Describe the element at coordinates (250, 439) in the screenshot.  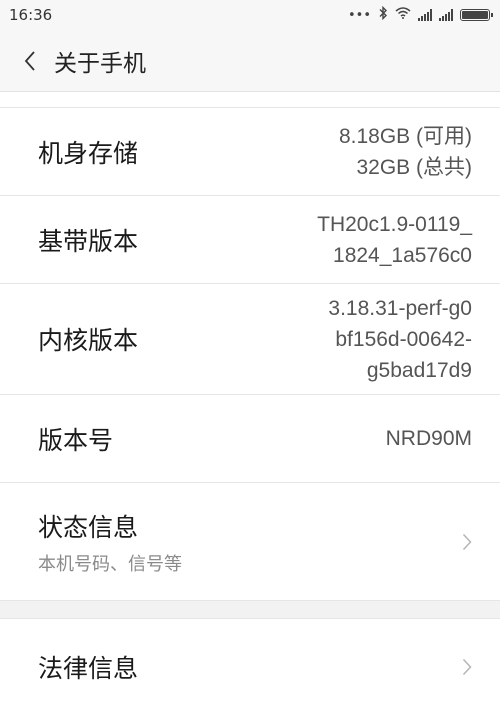
I see `row-build-number: 版本号 NRD90M` at that location.